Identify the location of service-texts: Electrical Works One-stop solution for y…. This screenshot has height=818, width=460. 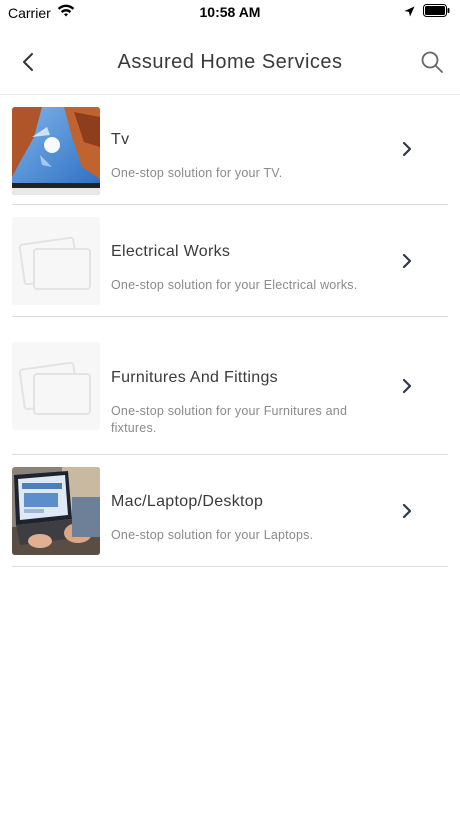
(246, 268).